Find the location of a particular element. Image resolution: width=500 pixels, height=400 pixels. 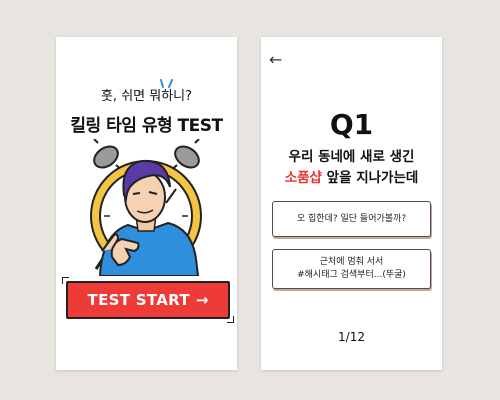

question-line-2-rest: 앞을 지나가는데 is located at coordinates (370, 178).